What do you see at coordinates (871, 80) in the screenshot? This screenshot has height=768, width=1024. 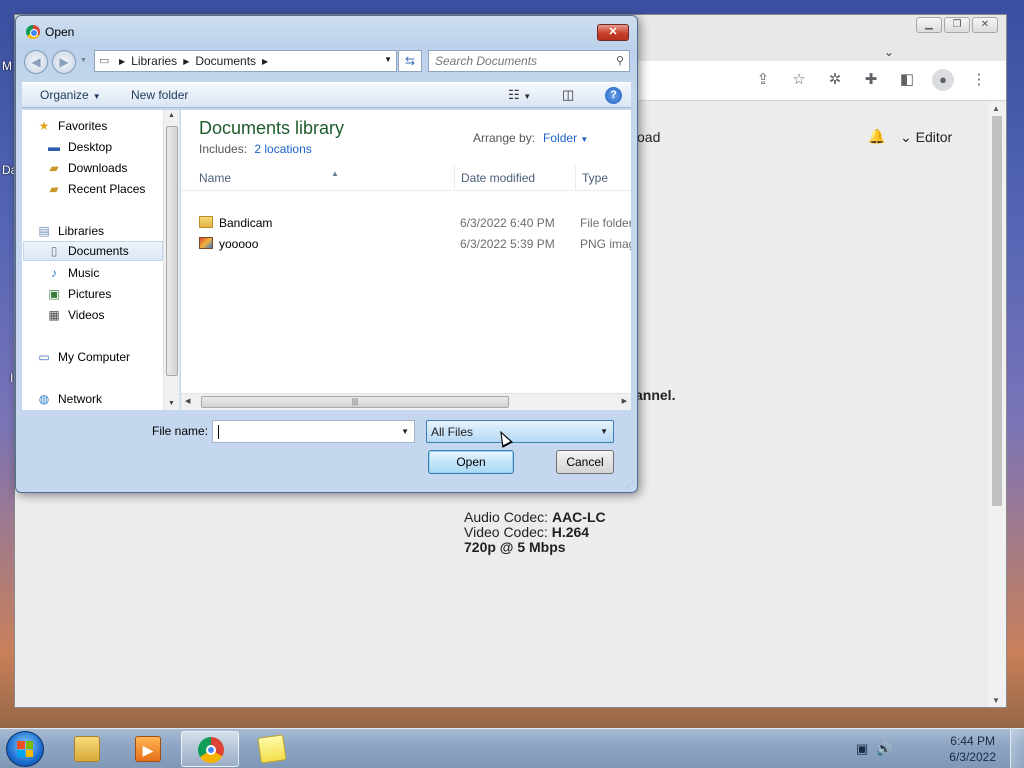 I see `extensions-puzzle-icon: ✚` at bounding box center [871, 80].